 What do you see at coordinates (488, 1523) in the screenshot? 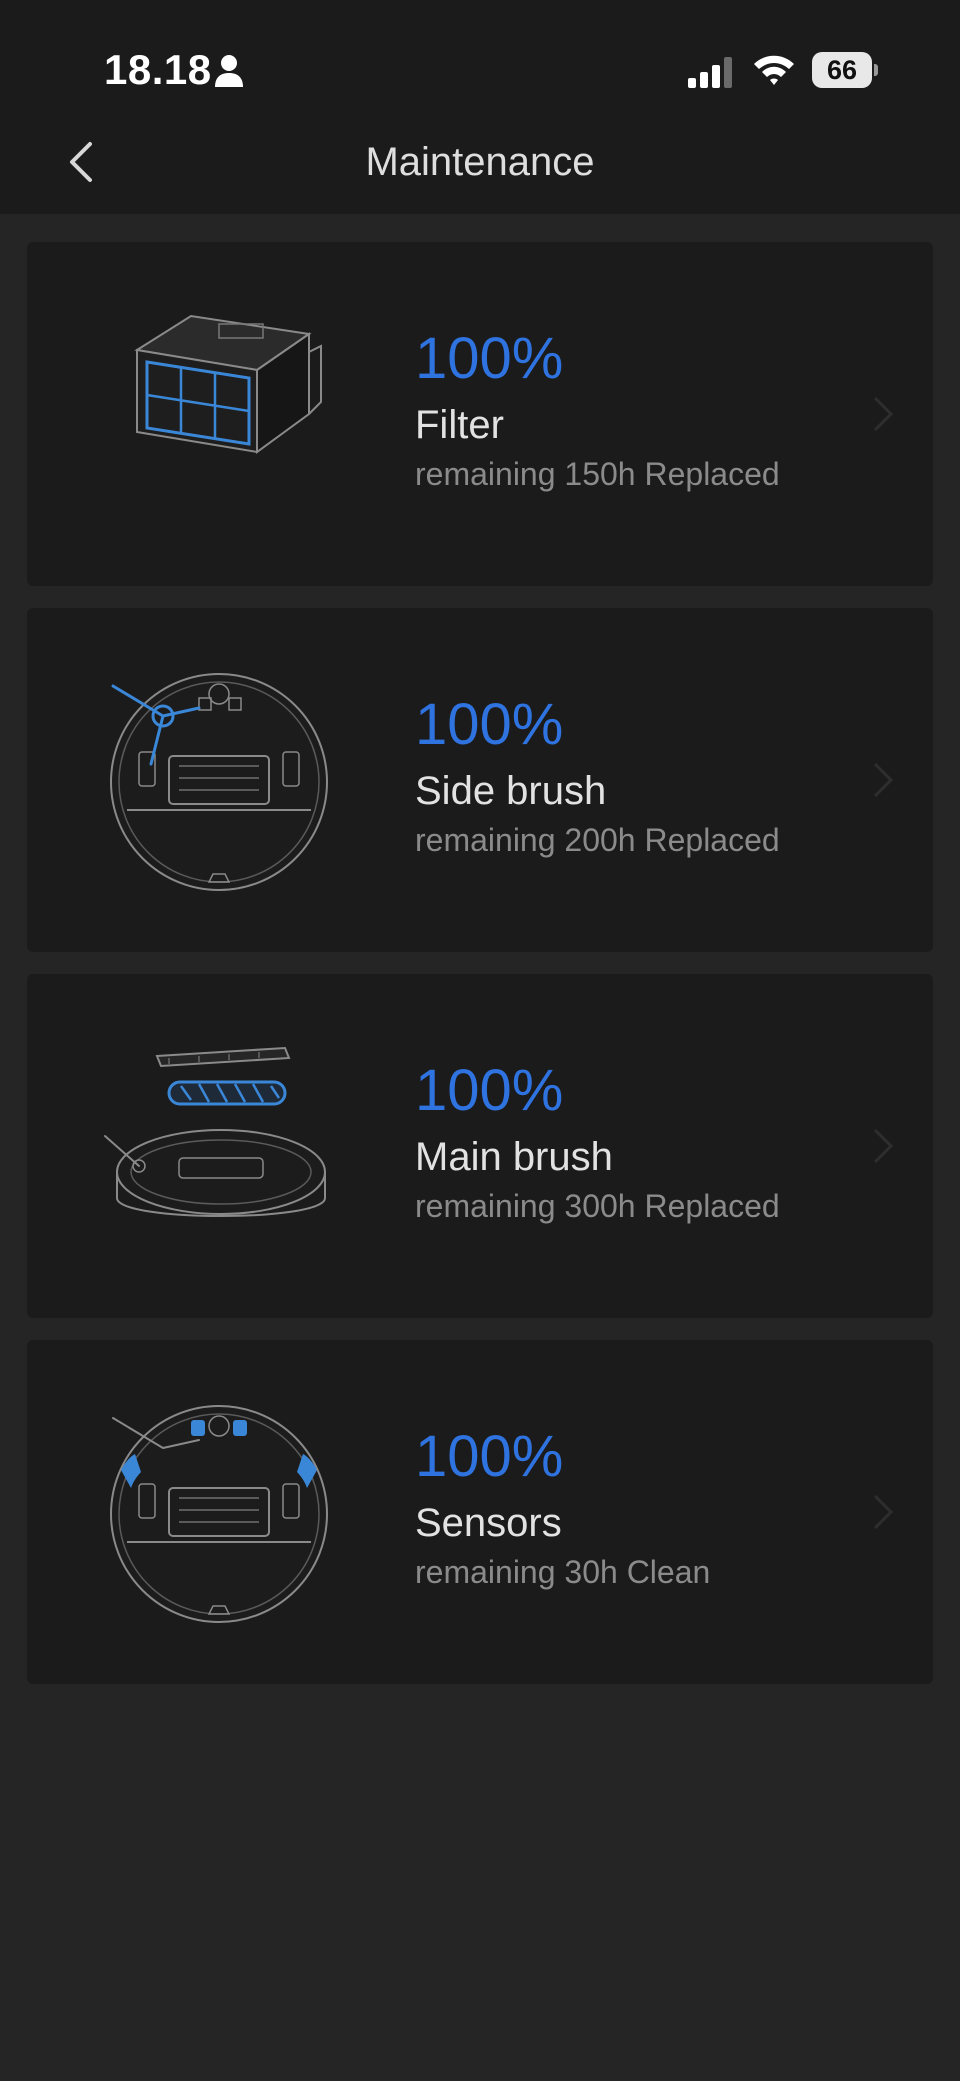
I see `item-name: Sensors` at bounding box center [488, 1523].